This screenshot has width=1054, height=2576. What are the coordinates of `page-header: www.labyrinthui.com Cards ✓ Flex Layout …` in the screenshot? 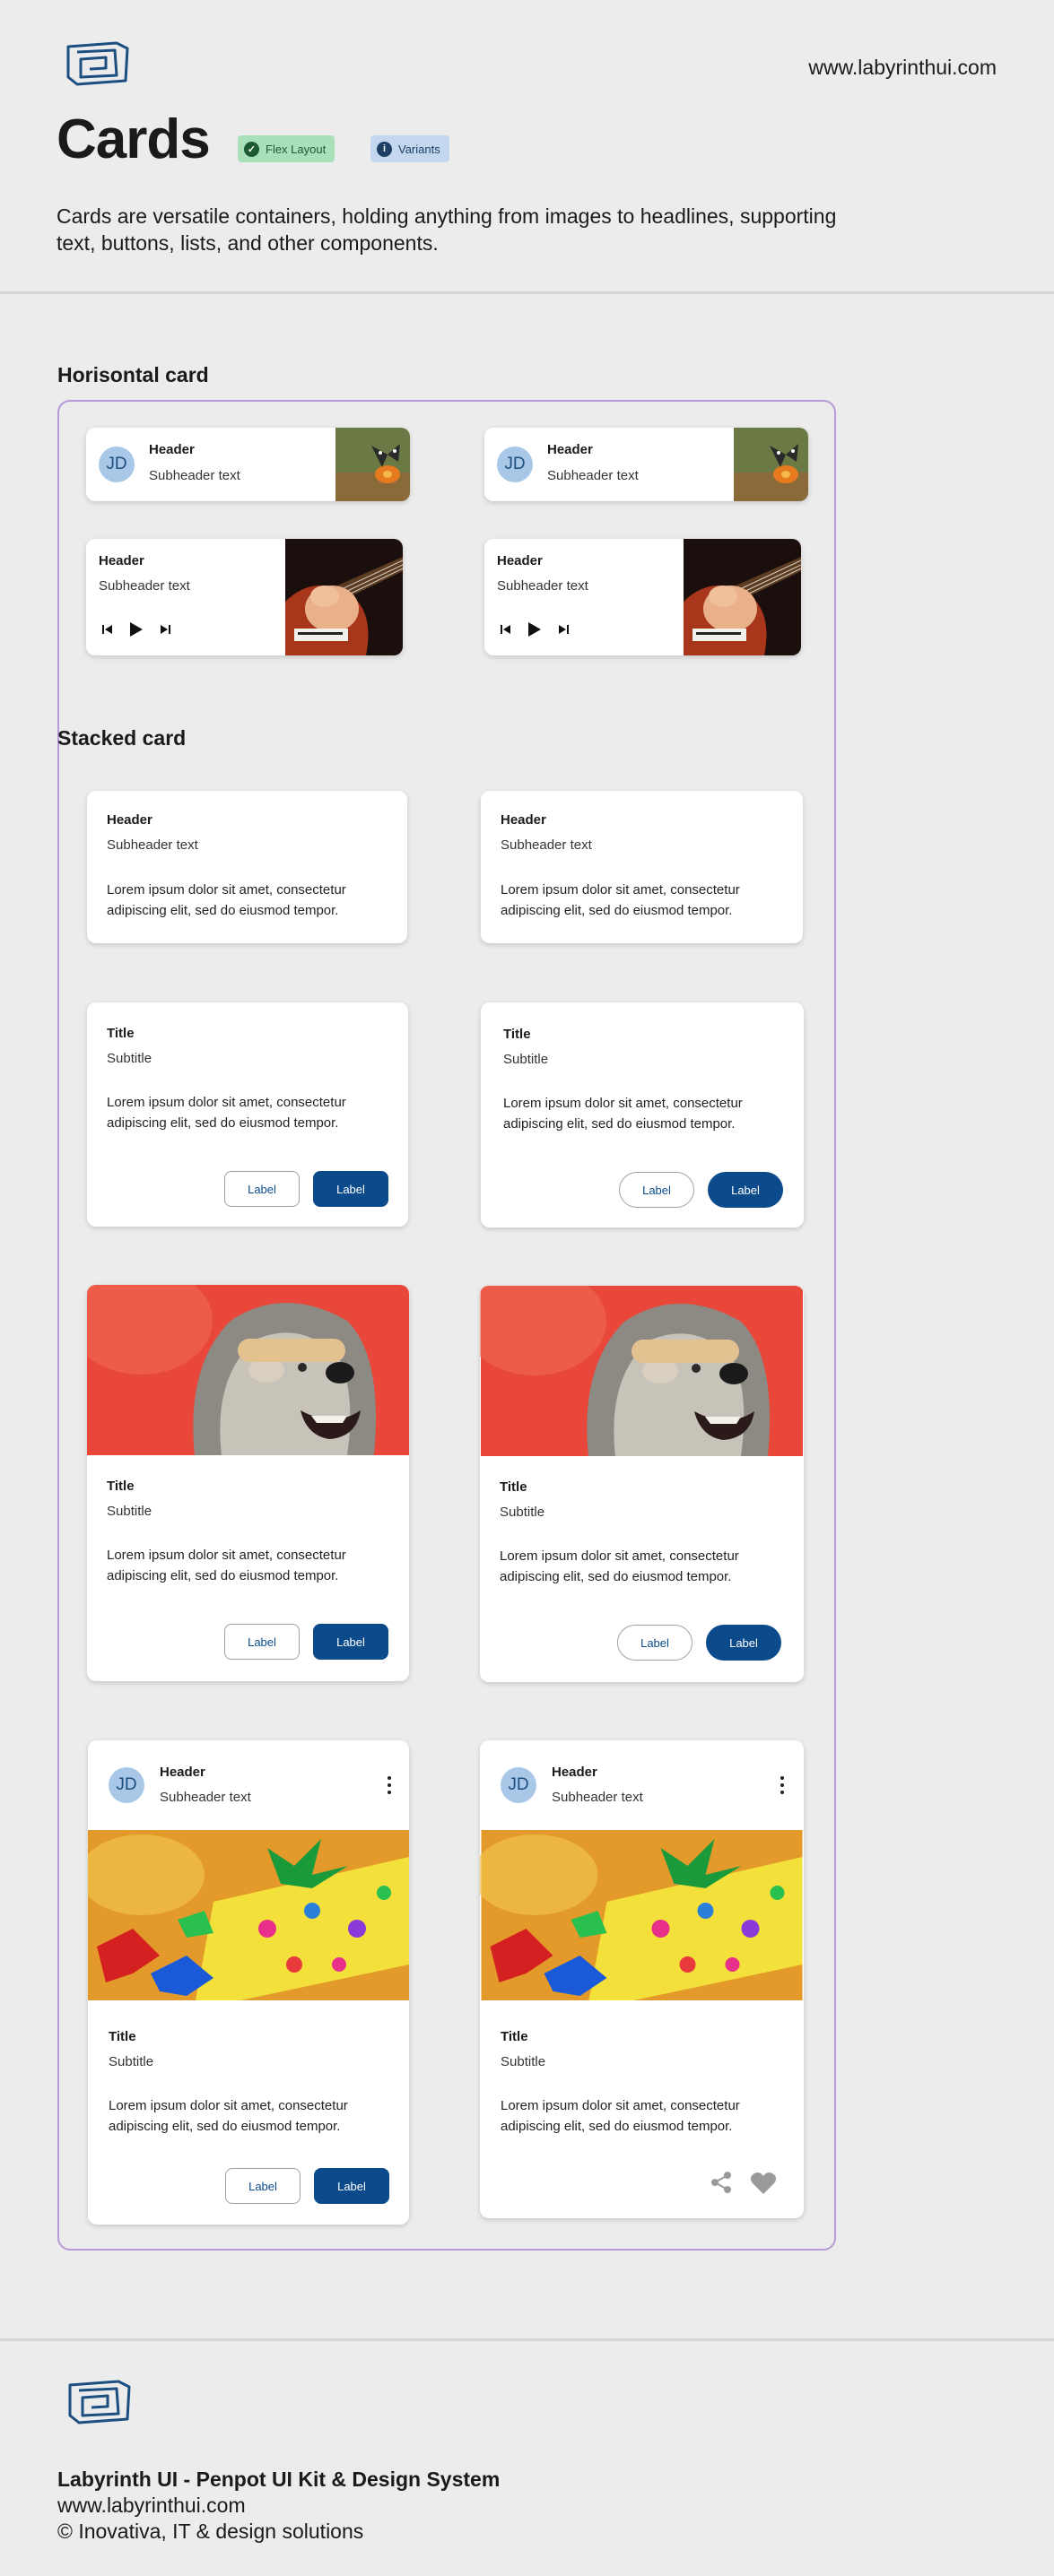 It's located at (527, 147).